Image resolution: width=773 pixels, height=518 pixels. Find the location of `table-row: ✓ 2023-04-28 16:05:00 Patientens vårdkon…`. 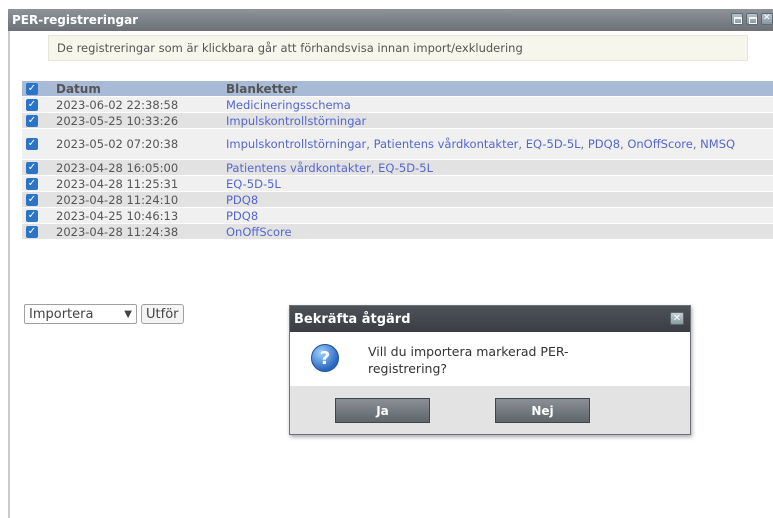

table-row: ✓ 2023-04-28 16:05:00 Patientens vårdkon… is located at coordinates (397, 168).